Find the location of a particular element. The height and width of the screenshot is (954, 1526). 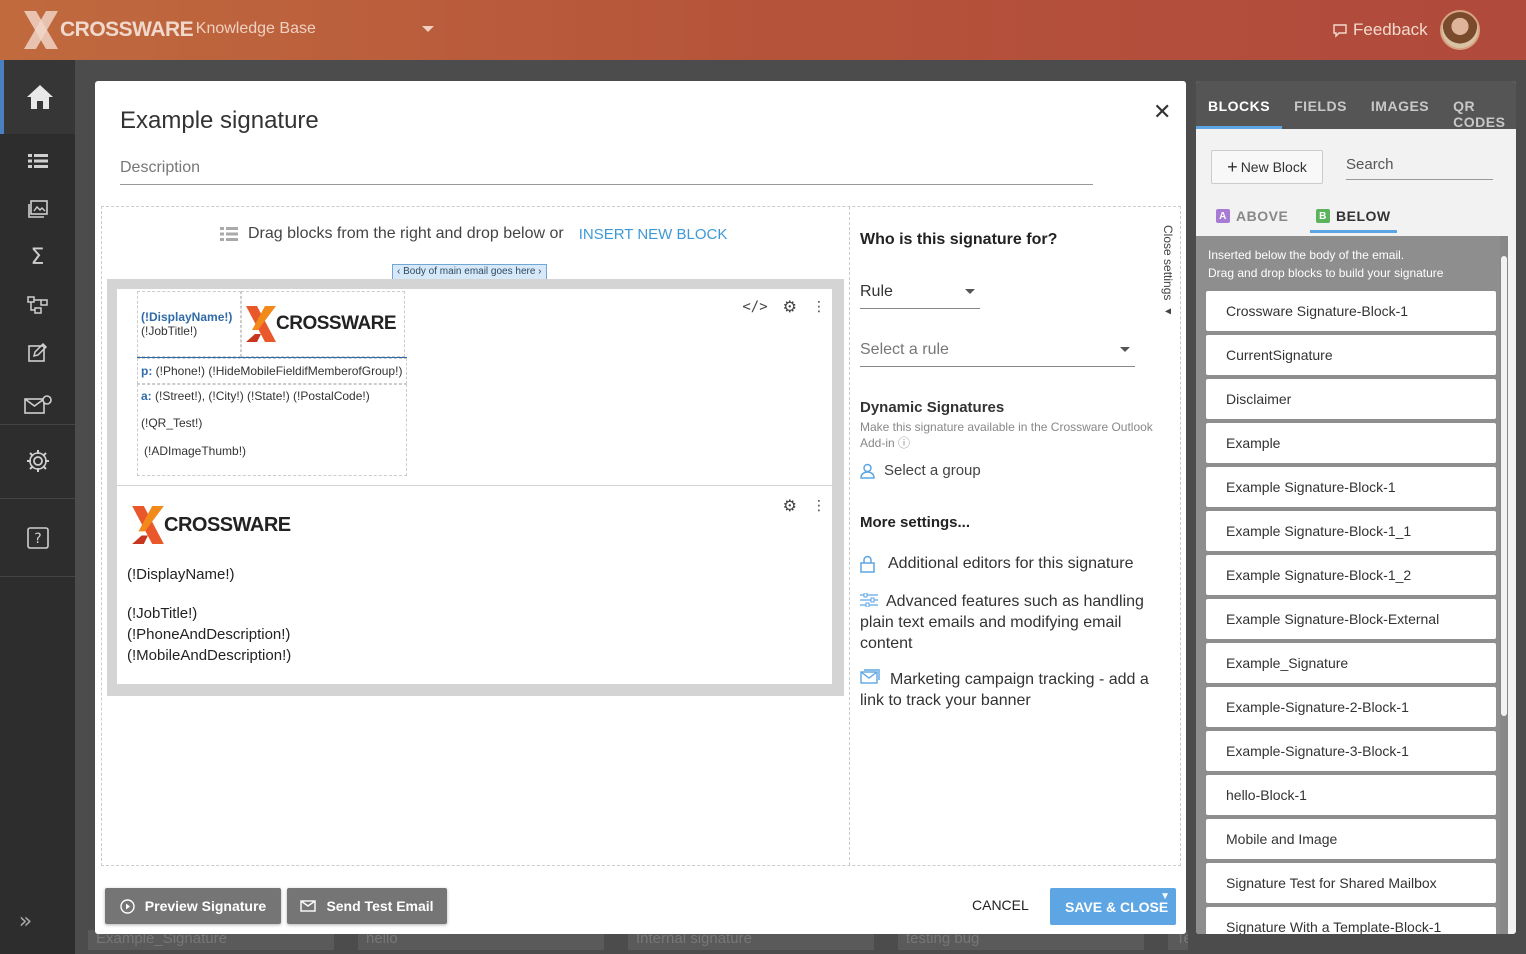

left-navigation: Σ ? » is located at coordinates (37, 507).